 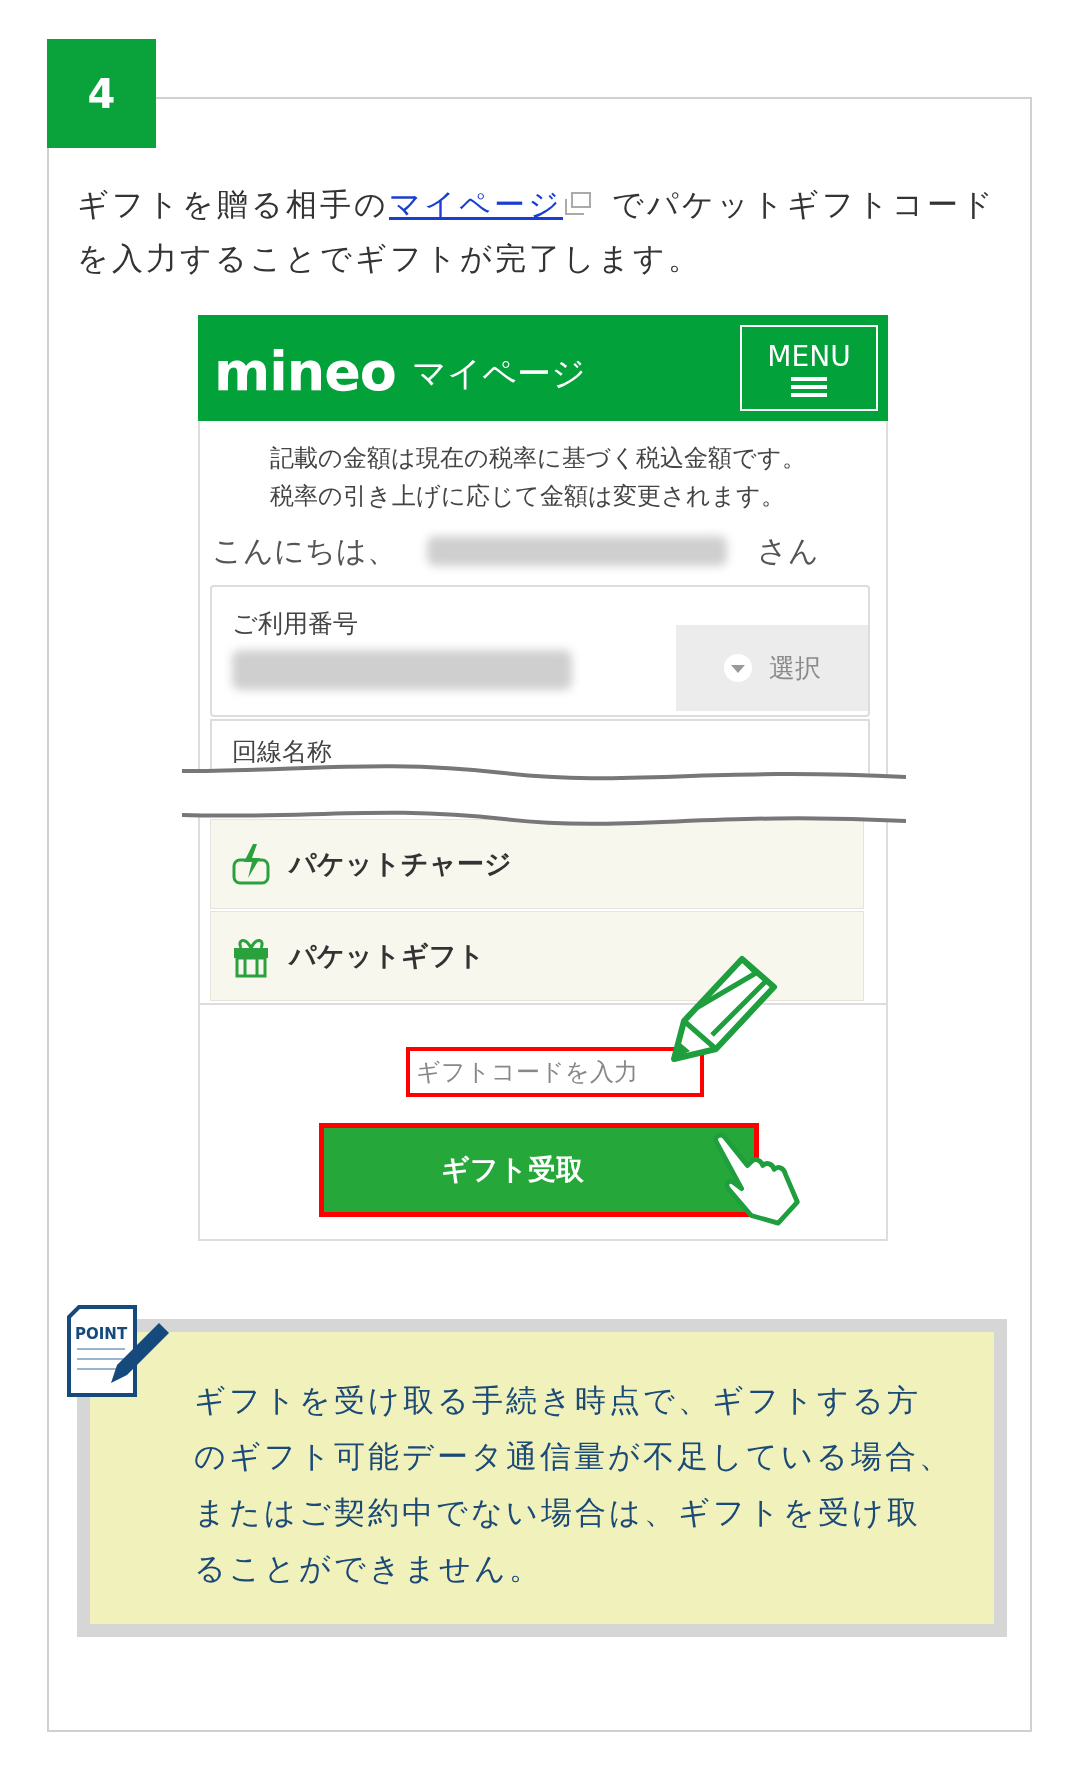 What do you see at coordinates (738, 668) in the screenshot?
I see `dropdown-icon` at bounding box center [738, 668].